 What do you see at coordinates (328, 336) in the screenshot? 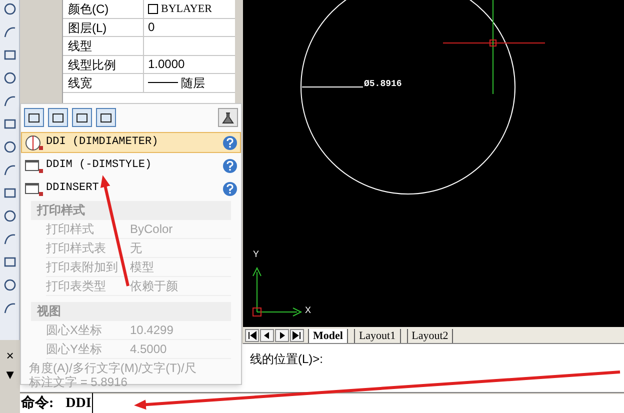
I see `layout-tab: Model` at bounding box center [328, 336].